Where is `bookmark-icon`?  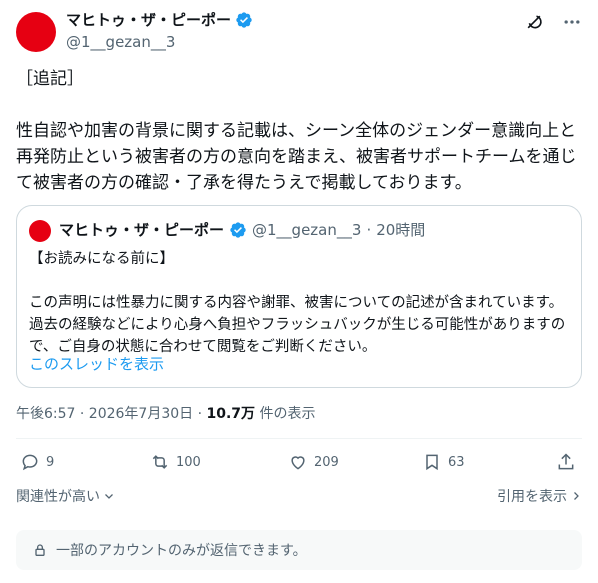 bookmark-icon is located at coordinates (432, 462).